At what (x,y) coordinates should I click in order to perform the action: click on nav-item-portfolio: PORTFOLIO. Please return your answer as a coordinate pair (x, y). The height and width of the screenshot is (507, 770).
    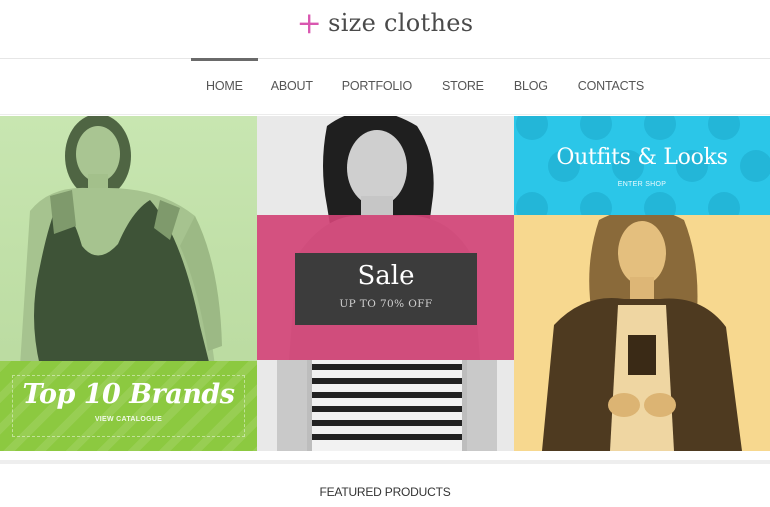
    Looking at the image, I should click on (377, 87).